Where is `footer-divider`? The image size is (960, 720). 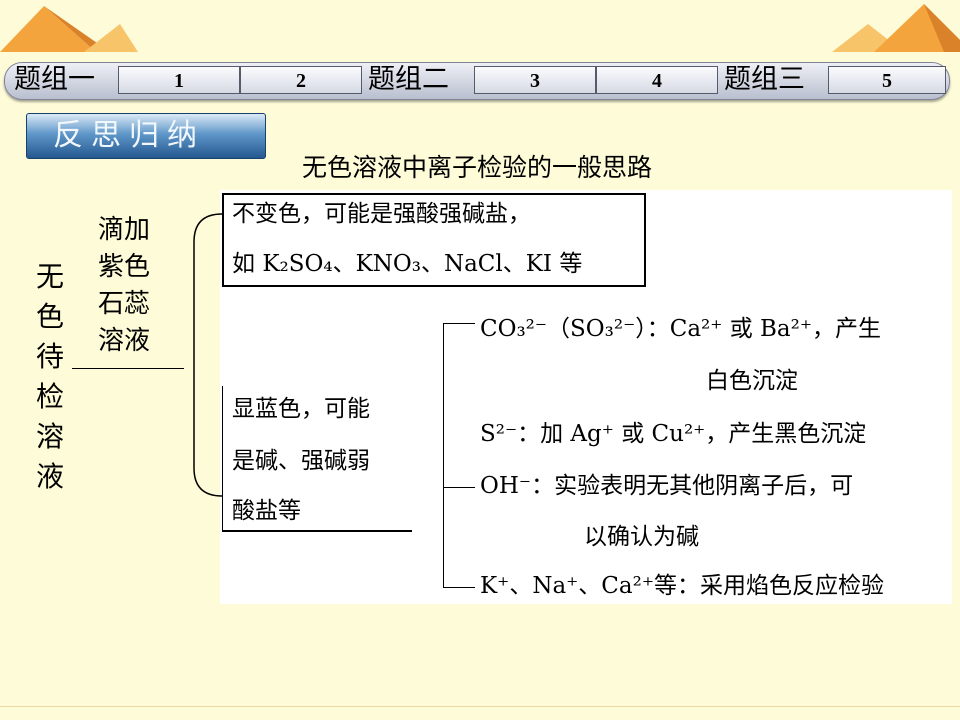
footer-divider is located at coordinates (480, 706).